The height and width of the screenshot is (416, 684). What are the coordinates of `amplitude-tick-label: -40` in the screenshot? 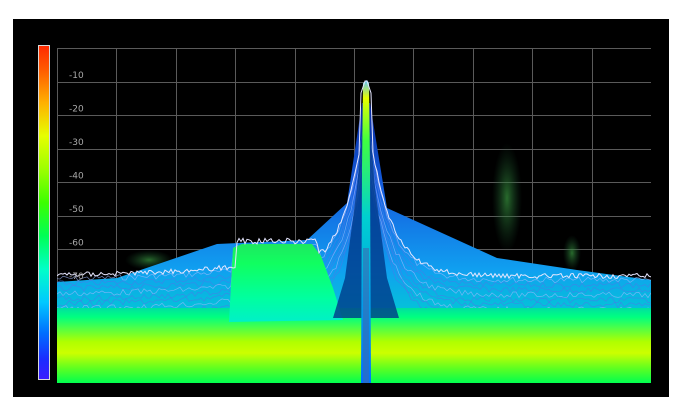 It's located at (76, 177).